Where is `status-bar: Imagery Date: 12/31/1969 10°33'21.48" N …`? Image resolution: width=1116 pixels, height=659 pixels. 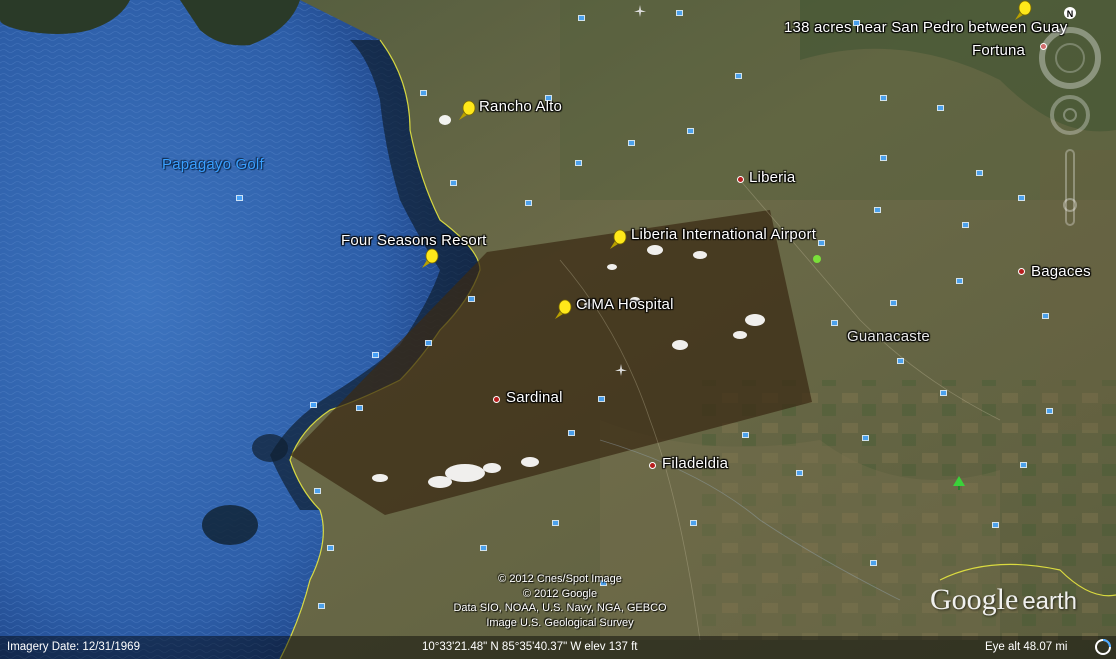
status-bar: Imagery Date: 12/31/1969 10°33'21.48" N … is located at coordinates (558, 647).